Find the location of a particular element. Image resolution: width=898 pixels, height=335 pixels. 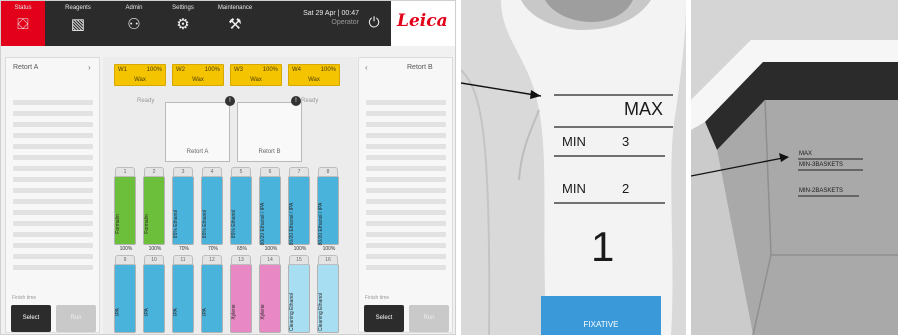

wax-bath-w2: W2 100% Wax is located at coordinates (198, 75).